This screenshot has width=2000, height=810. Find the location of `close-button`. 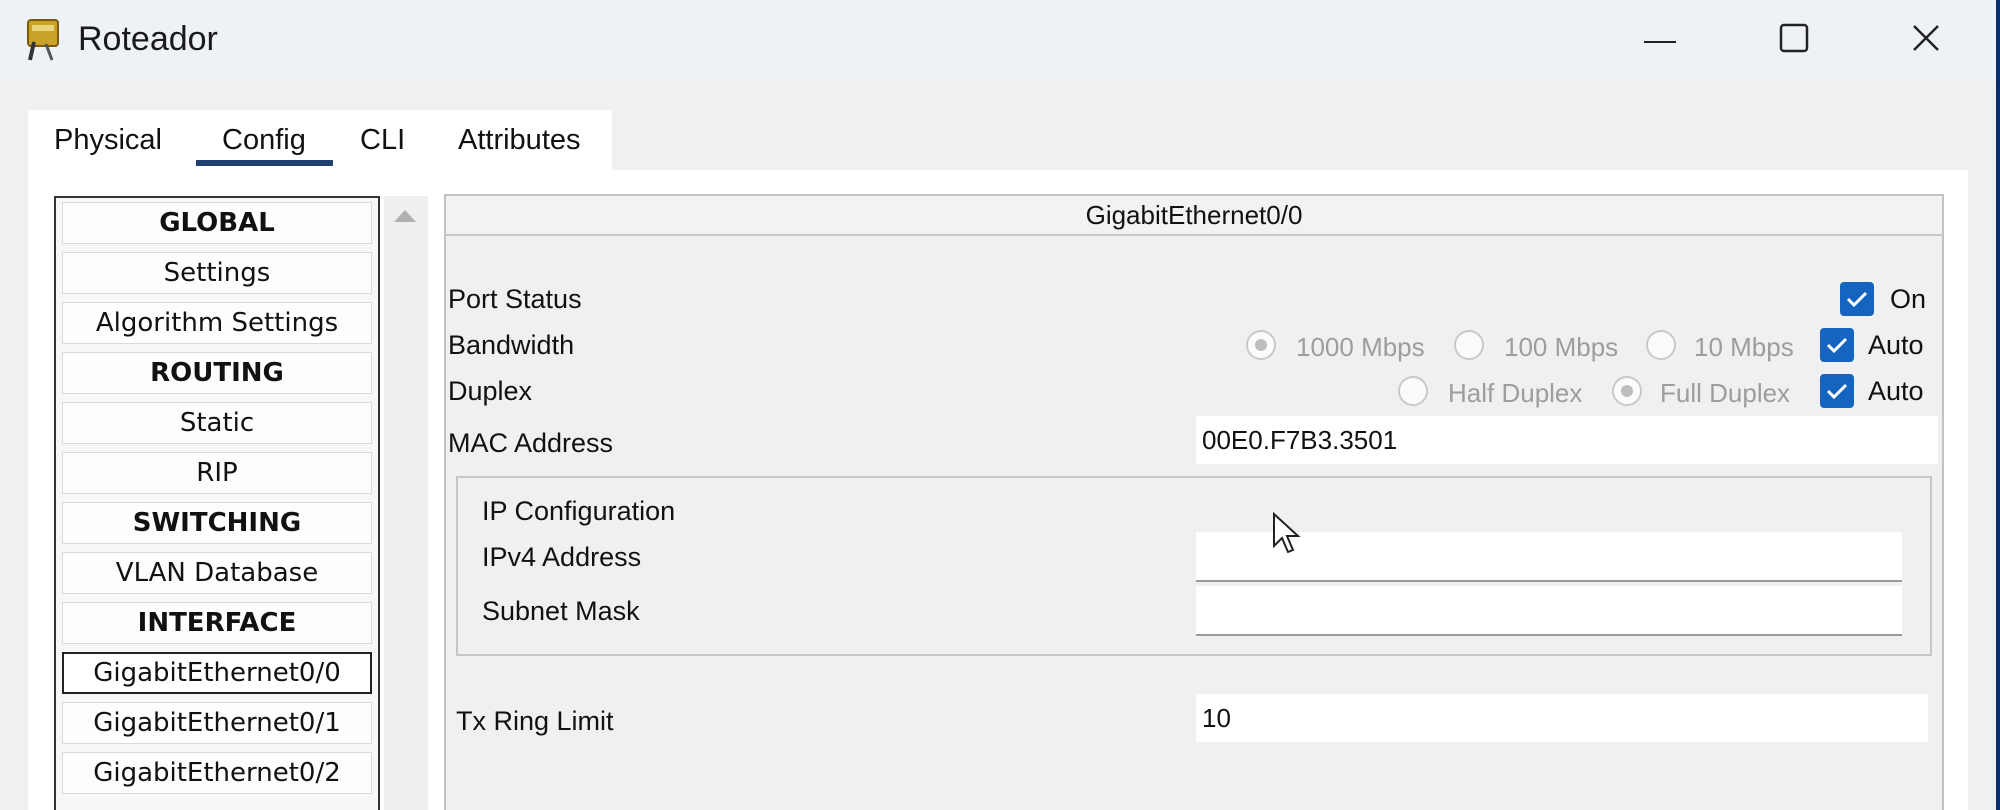

close-button is located at coordinates (1926, 40).